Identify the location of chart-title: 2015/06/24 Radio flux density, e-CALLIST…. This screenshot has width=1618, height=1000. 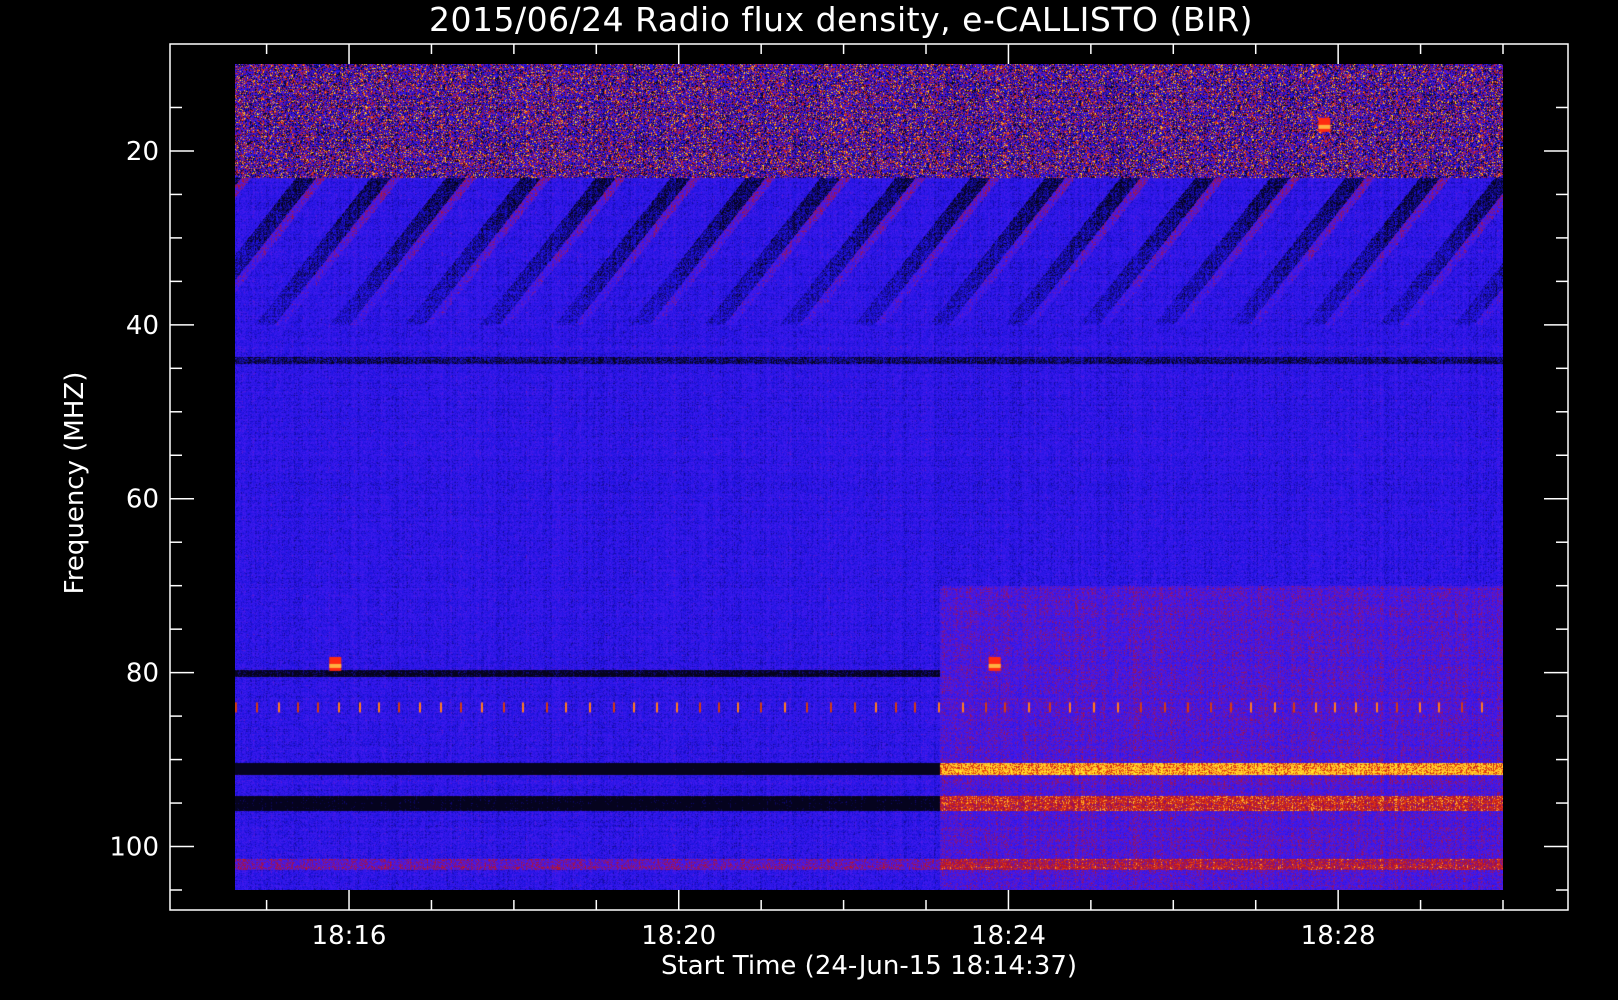
(841, 19).